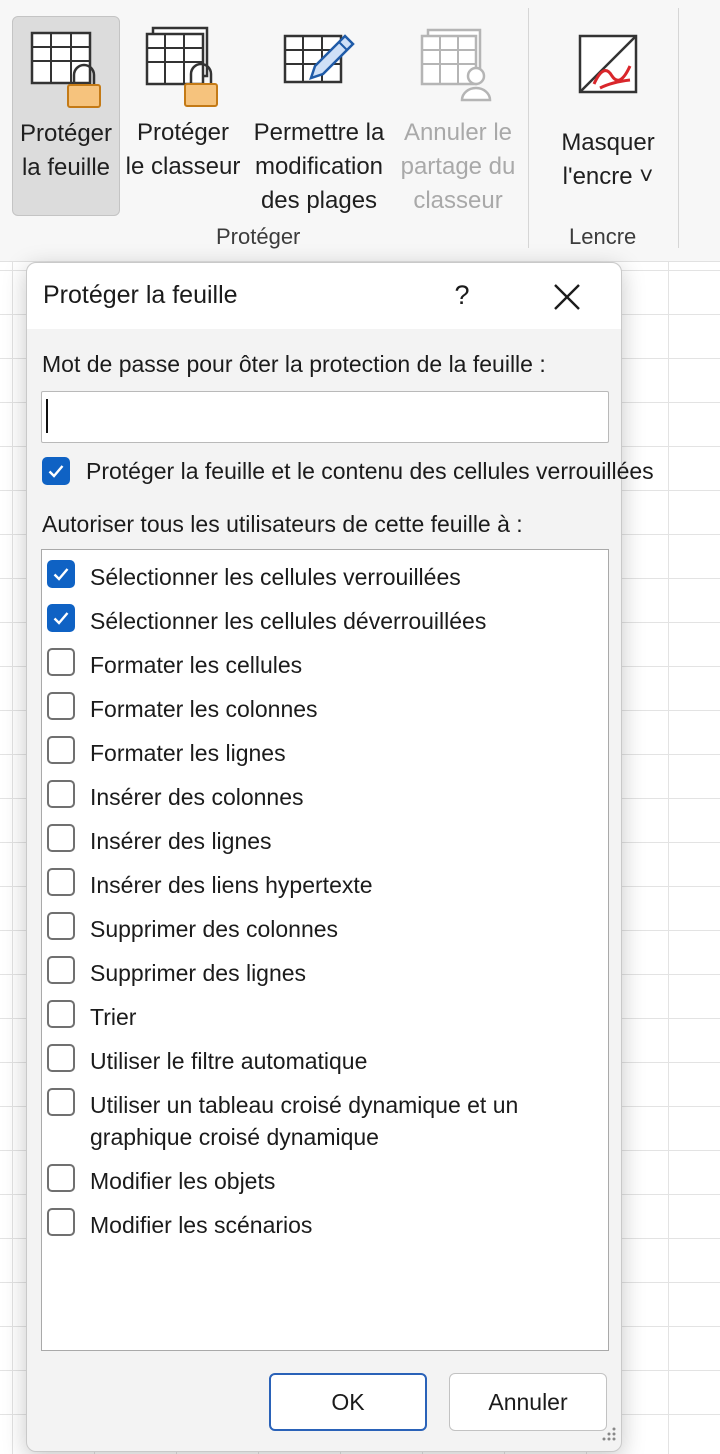 The width and height of the screenshot is (720, 1454). What do you see at coordinates (348, 1402) in the screenshot?
I see `ok-button: OK` at bounding box center [348, 1402].